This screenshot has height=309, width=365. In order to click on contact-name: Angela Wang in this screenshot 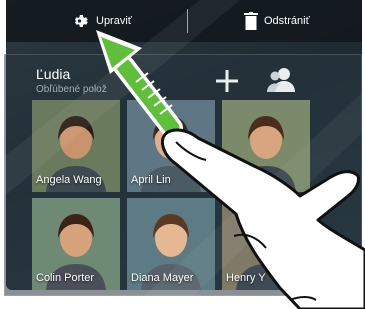, I will do `click(69, 180)`.